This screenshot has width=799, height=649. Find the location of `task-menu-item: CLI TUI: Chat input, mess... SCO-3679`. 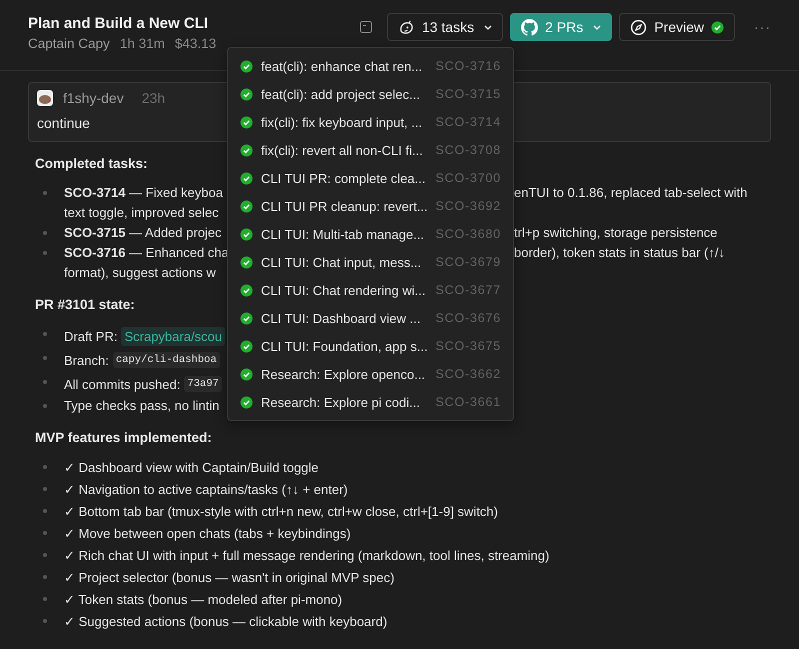

task-menu-item: CLI TUI: Chat input, mess... SCO-3679 is located at coordinates (370, 262).